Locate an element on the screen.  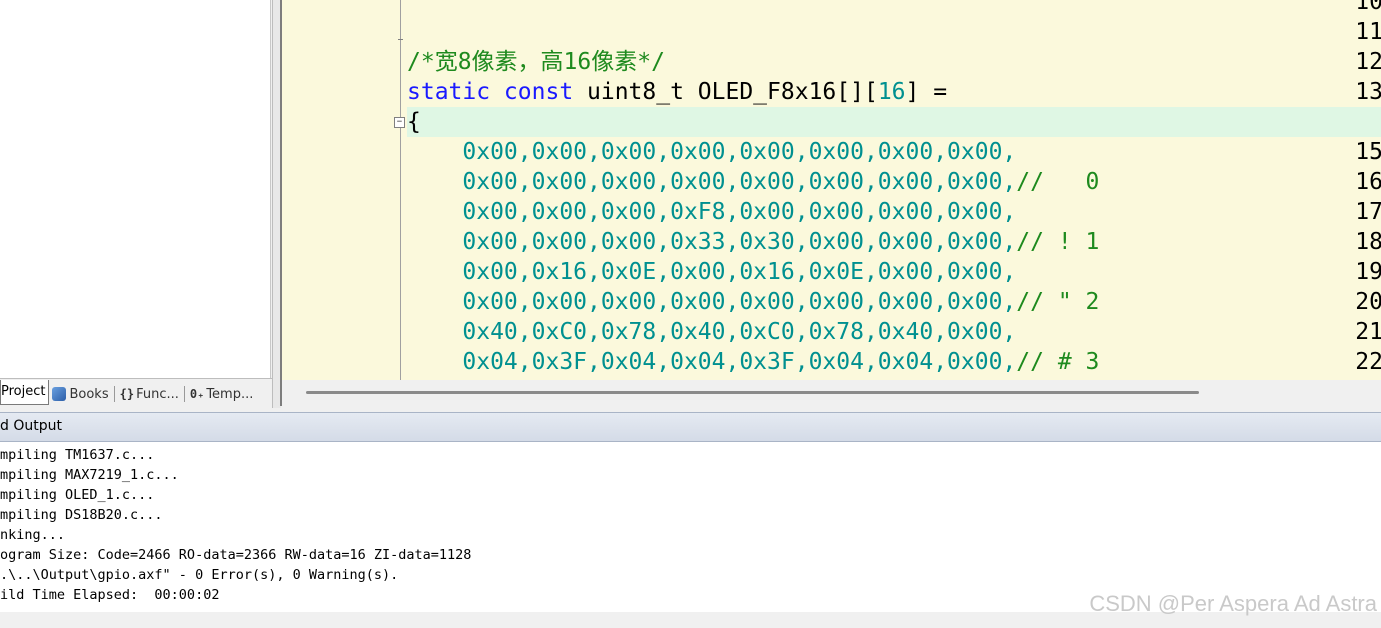
tab-books: Books is located at coordinates (80, 394).